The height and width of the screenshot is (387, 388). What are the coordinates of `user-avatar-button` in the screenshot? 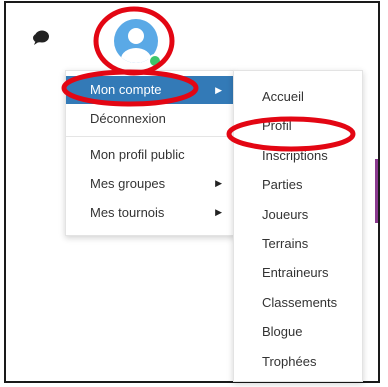 It's located at (139, 41).